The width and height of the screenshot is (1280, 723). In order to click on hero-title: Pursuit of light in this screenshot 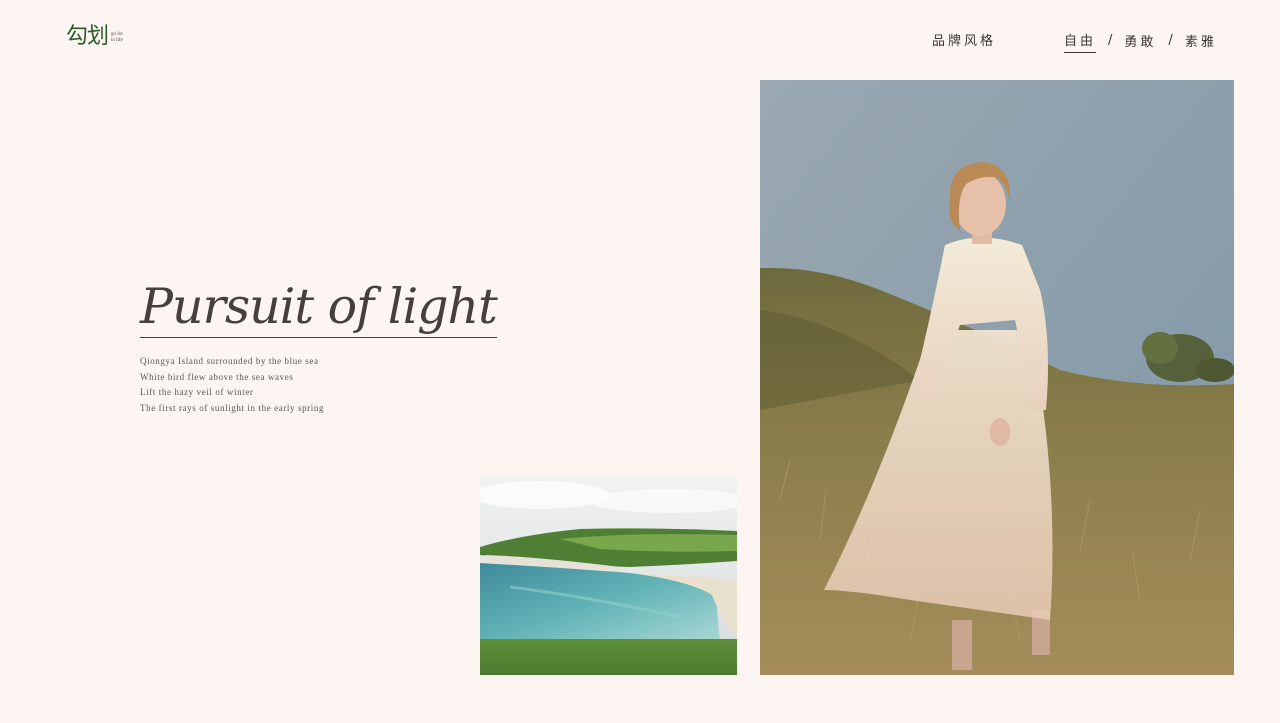, I will do `click(319, 308)`.